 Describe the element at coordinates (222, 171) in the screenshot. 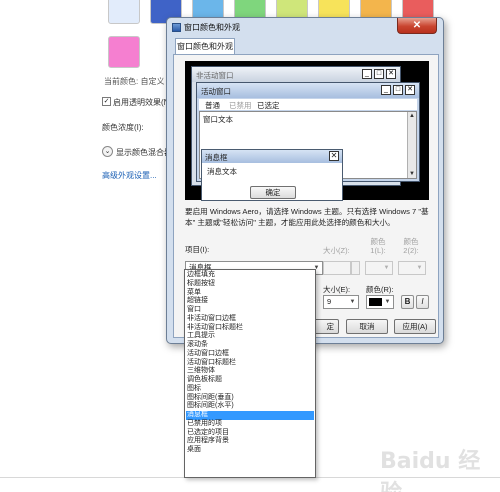

I see `message-text: 消息文本` at that location.